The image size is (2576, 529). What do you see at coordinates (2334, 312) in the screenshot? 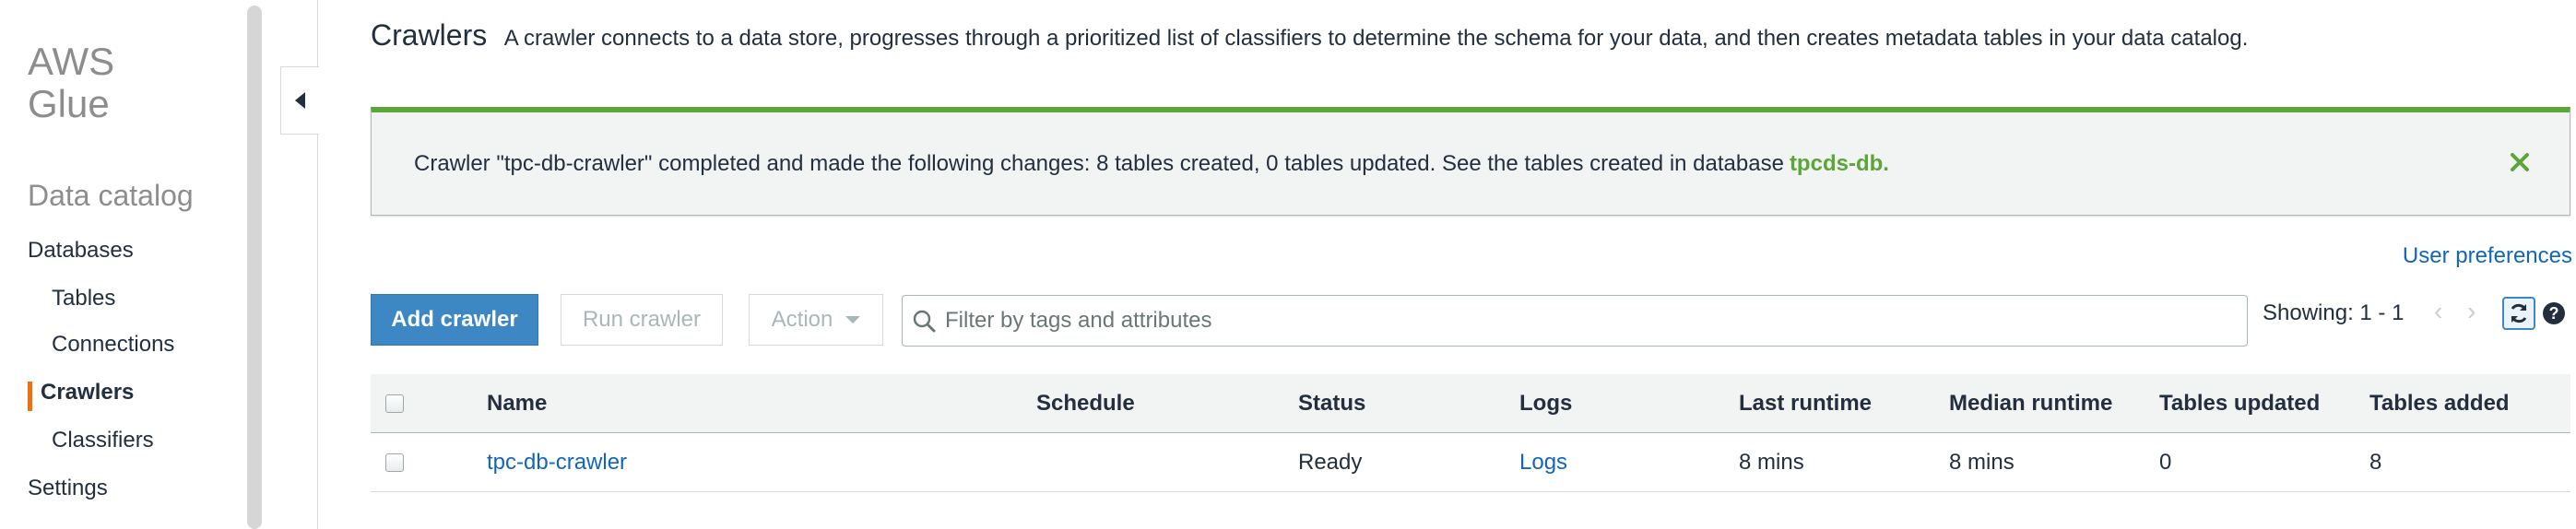
I see `pagination-summary: Showing: 1 - 1` at bounding box center [2334, 312].